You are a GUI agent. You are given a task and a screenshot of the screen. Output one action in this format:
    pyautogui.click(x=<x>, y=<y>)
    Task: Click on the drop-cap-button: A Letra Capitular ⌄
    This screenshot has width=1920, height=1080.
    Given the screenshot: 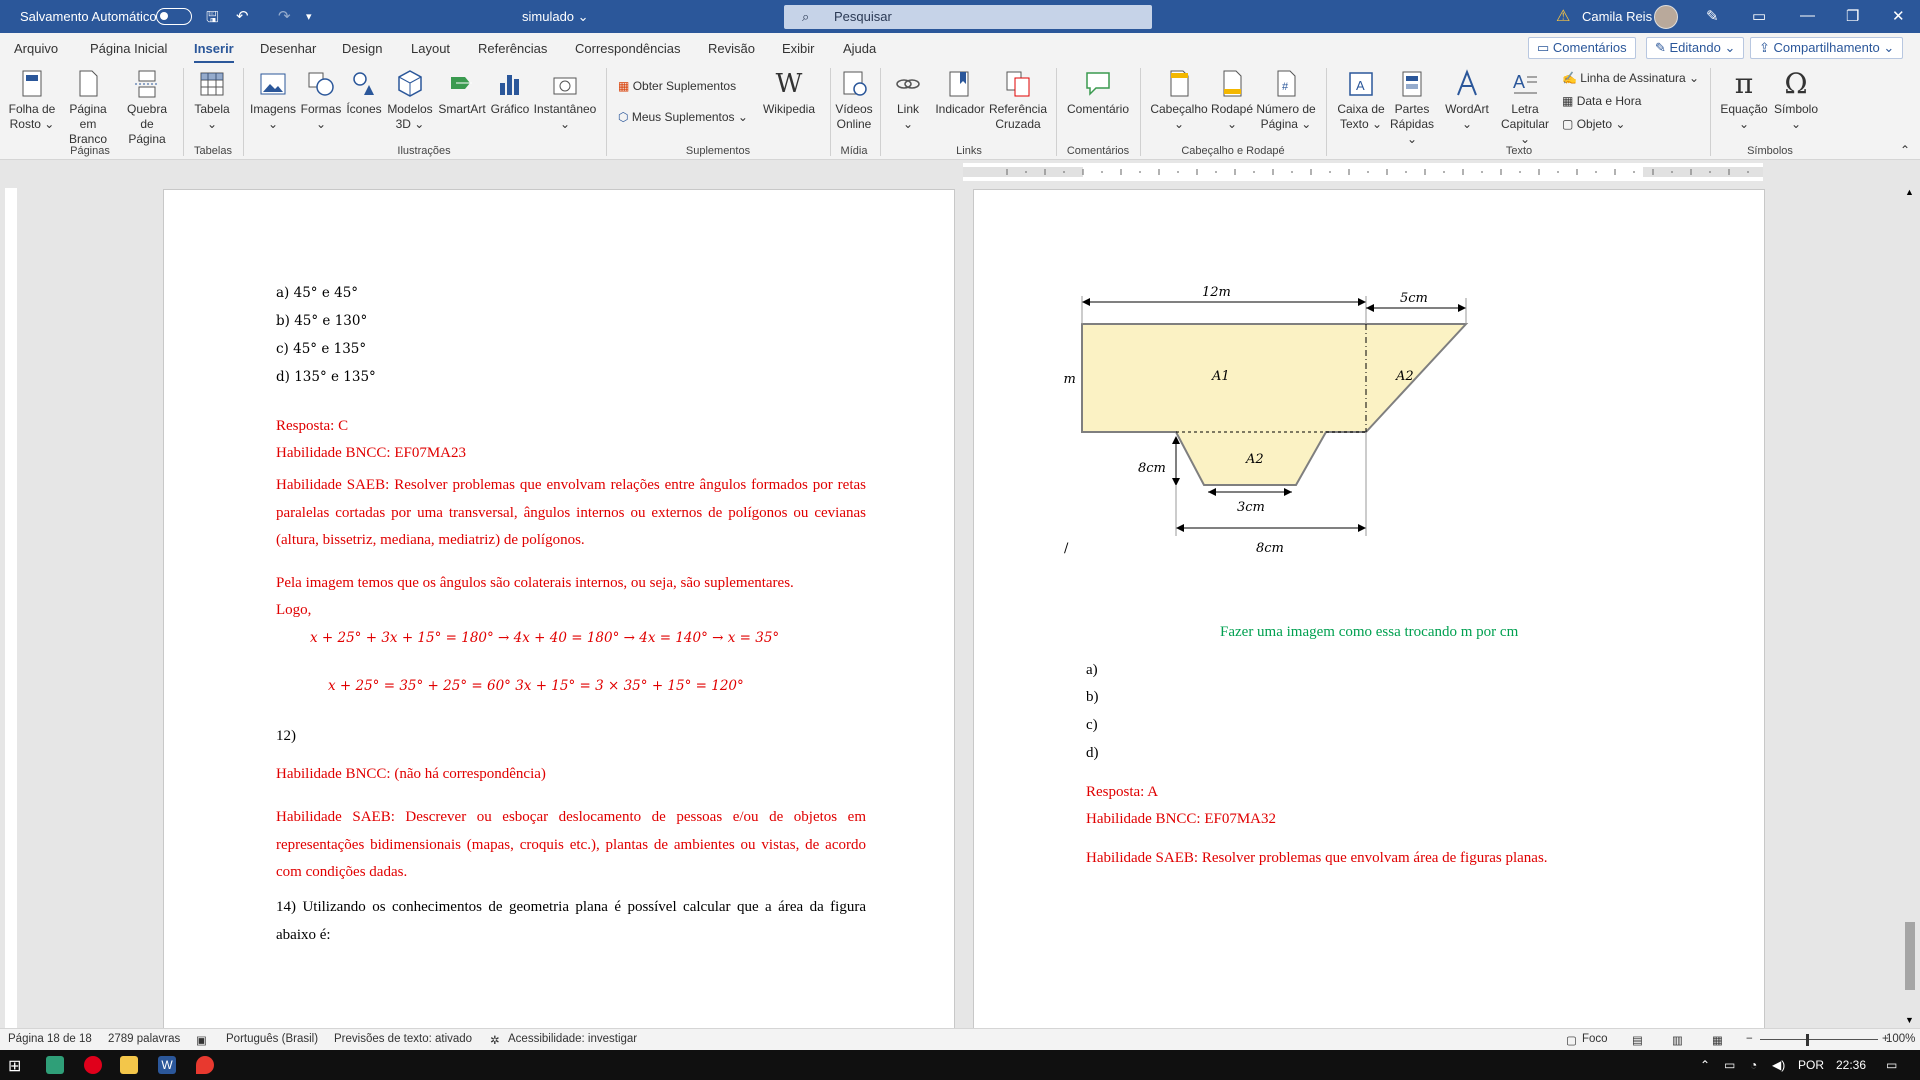 What is the action you would take?
    pyautogui.click(x=1525, y=108)
    